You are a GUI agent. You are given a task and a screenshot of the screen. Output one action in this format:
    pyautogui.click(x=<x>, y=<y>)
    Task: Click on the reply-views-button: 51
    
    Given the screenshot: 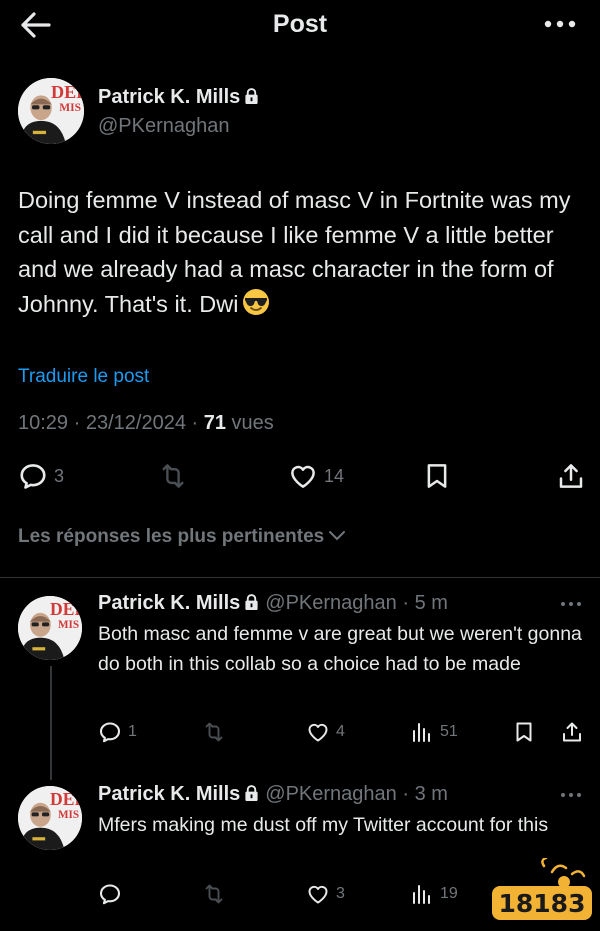 What is the action you would take?
    pyautogui.click(x=434, y=732)
    